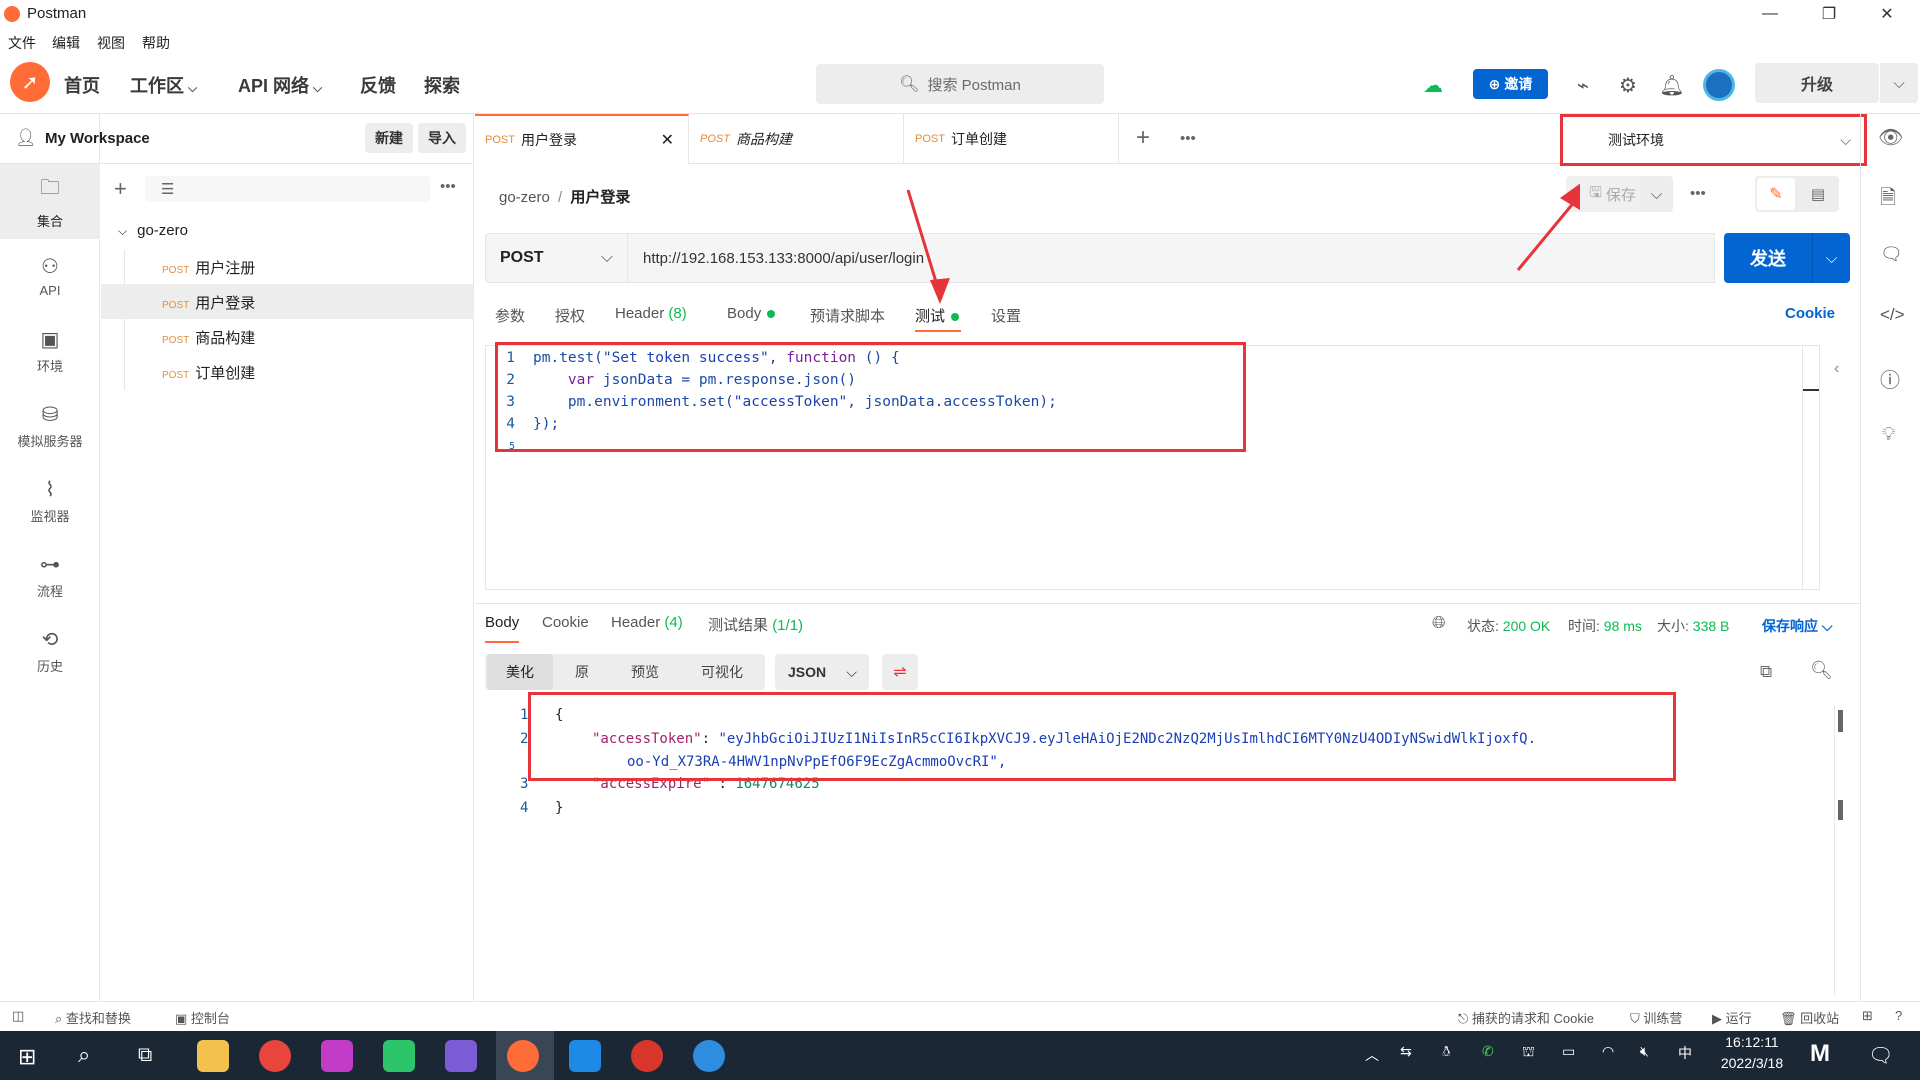  I want to click on request-options-icon: •••, so click(1698, 193).